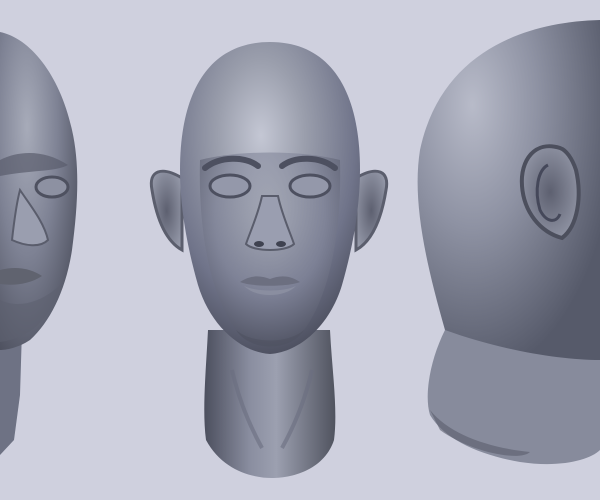 The image size is (600, 500). What do you see at coordinates (259, 244) in the screenshot?
I see `front-nostril-left` at bounding box center [259, 244].